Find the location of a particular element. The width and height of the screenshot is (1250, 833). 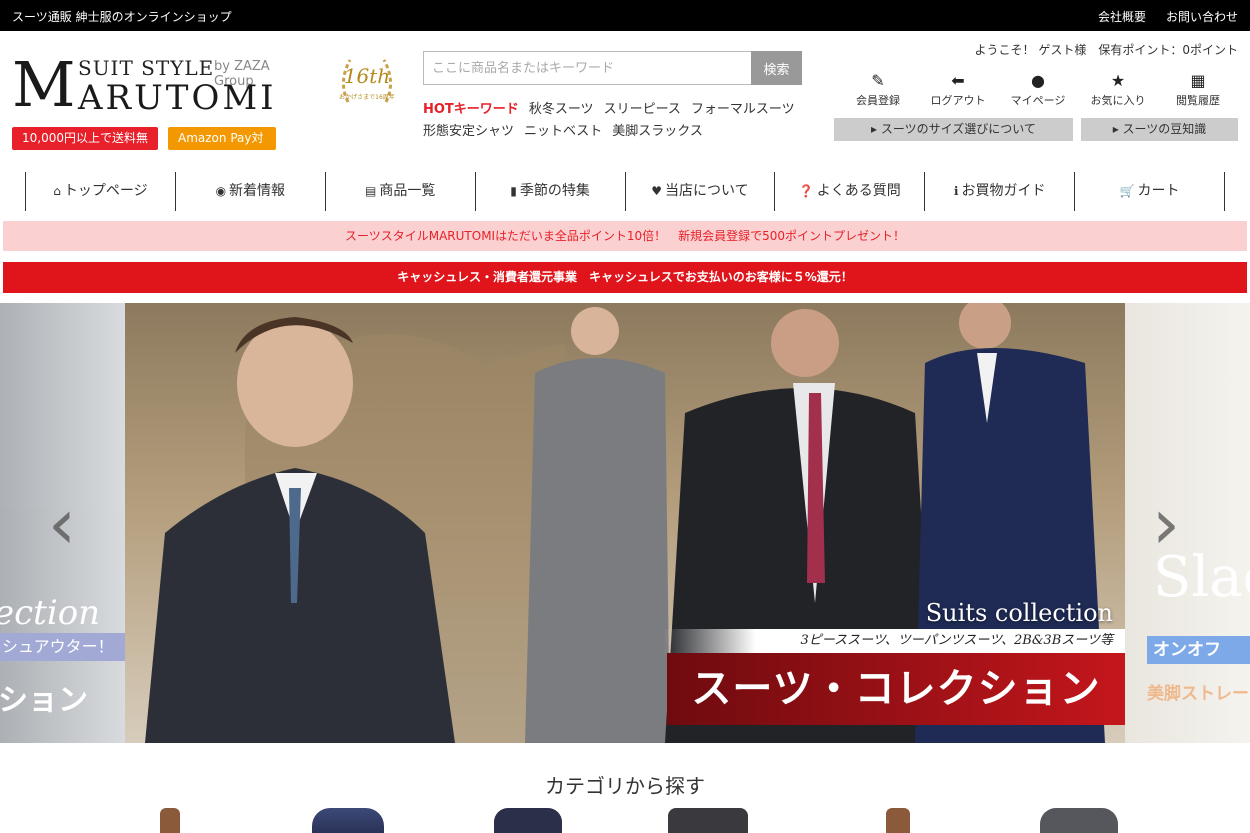

search-box: 検索 is located at coordinates (612, 68).